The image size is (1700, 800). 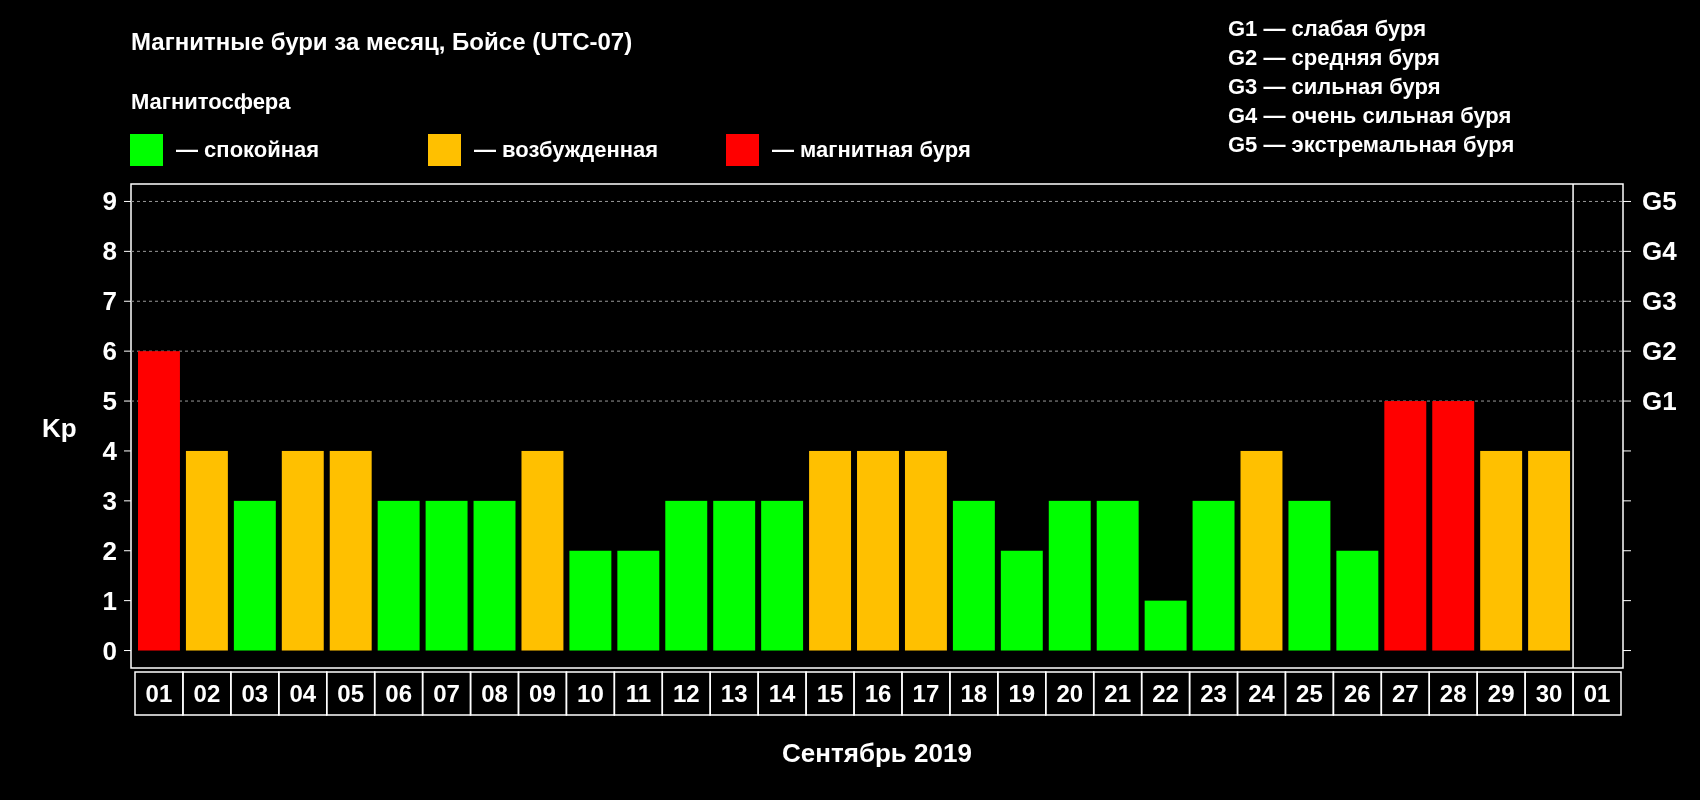 I want to click on x-tick-label: 13, so click(x=734, y=693).